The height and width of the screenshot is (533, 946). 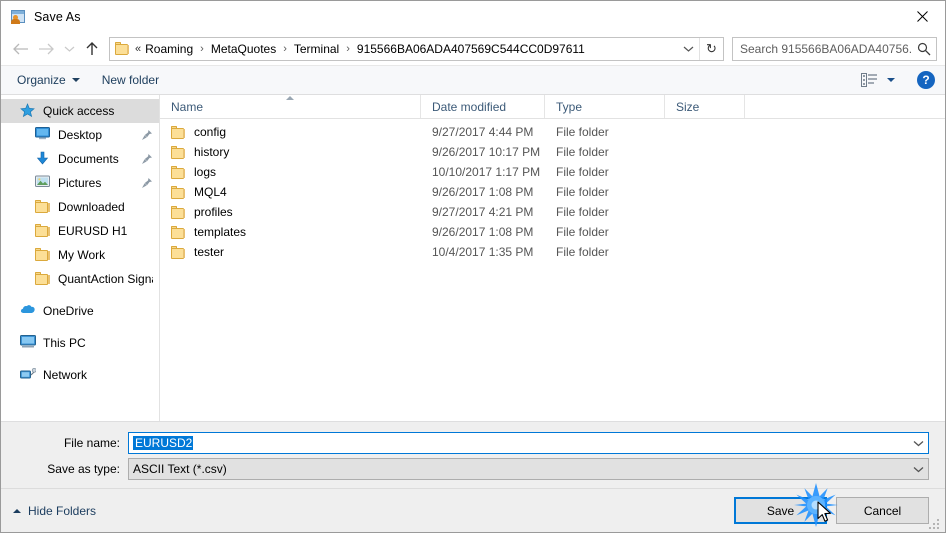 What do you see at coordinates (290, 212) in the screenshot?
I see `file-name-cell: profiles` at bounding box center [290, 212].